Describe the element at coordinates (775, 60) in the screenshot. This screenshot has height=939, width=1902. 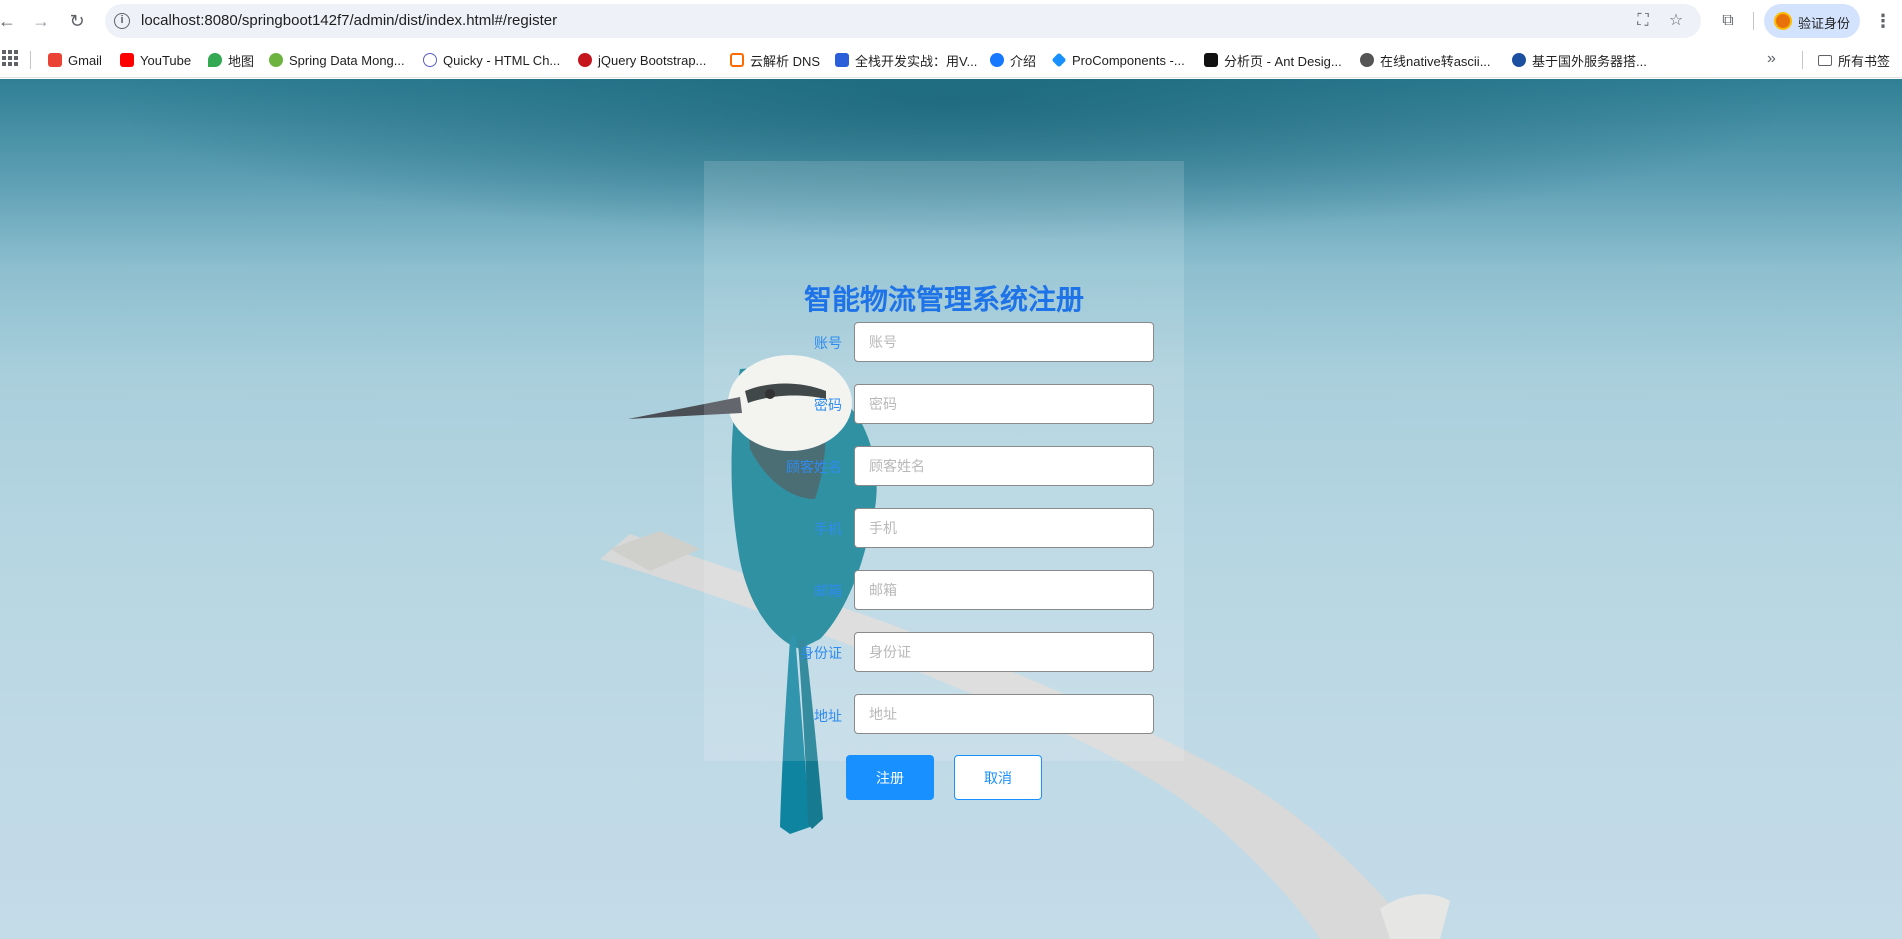
I see `bookmark-dns: 云解析 DNS` at that location.